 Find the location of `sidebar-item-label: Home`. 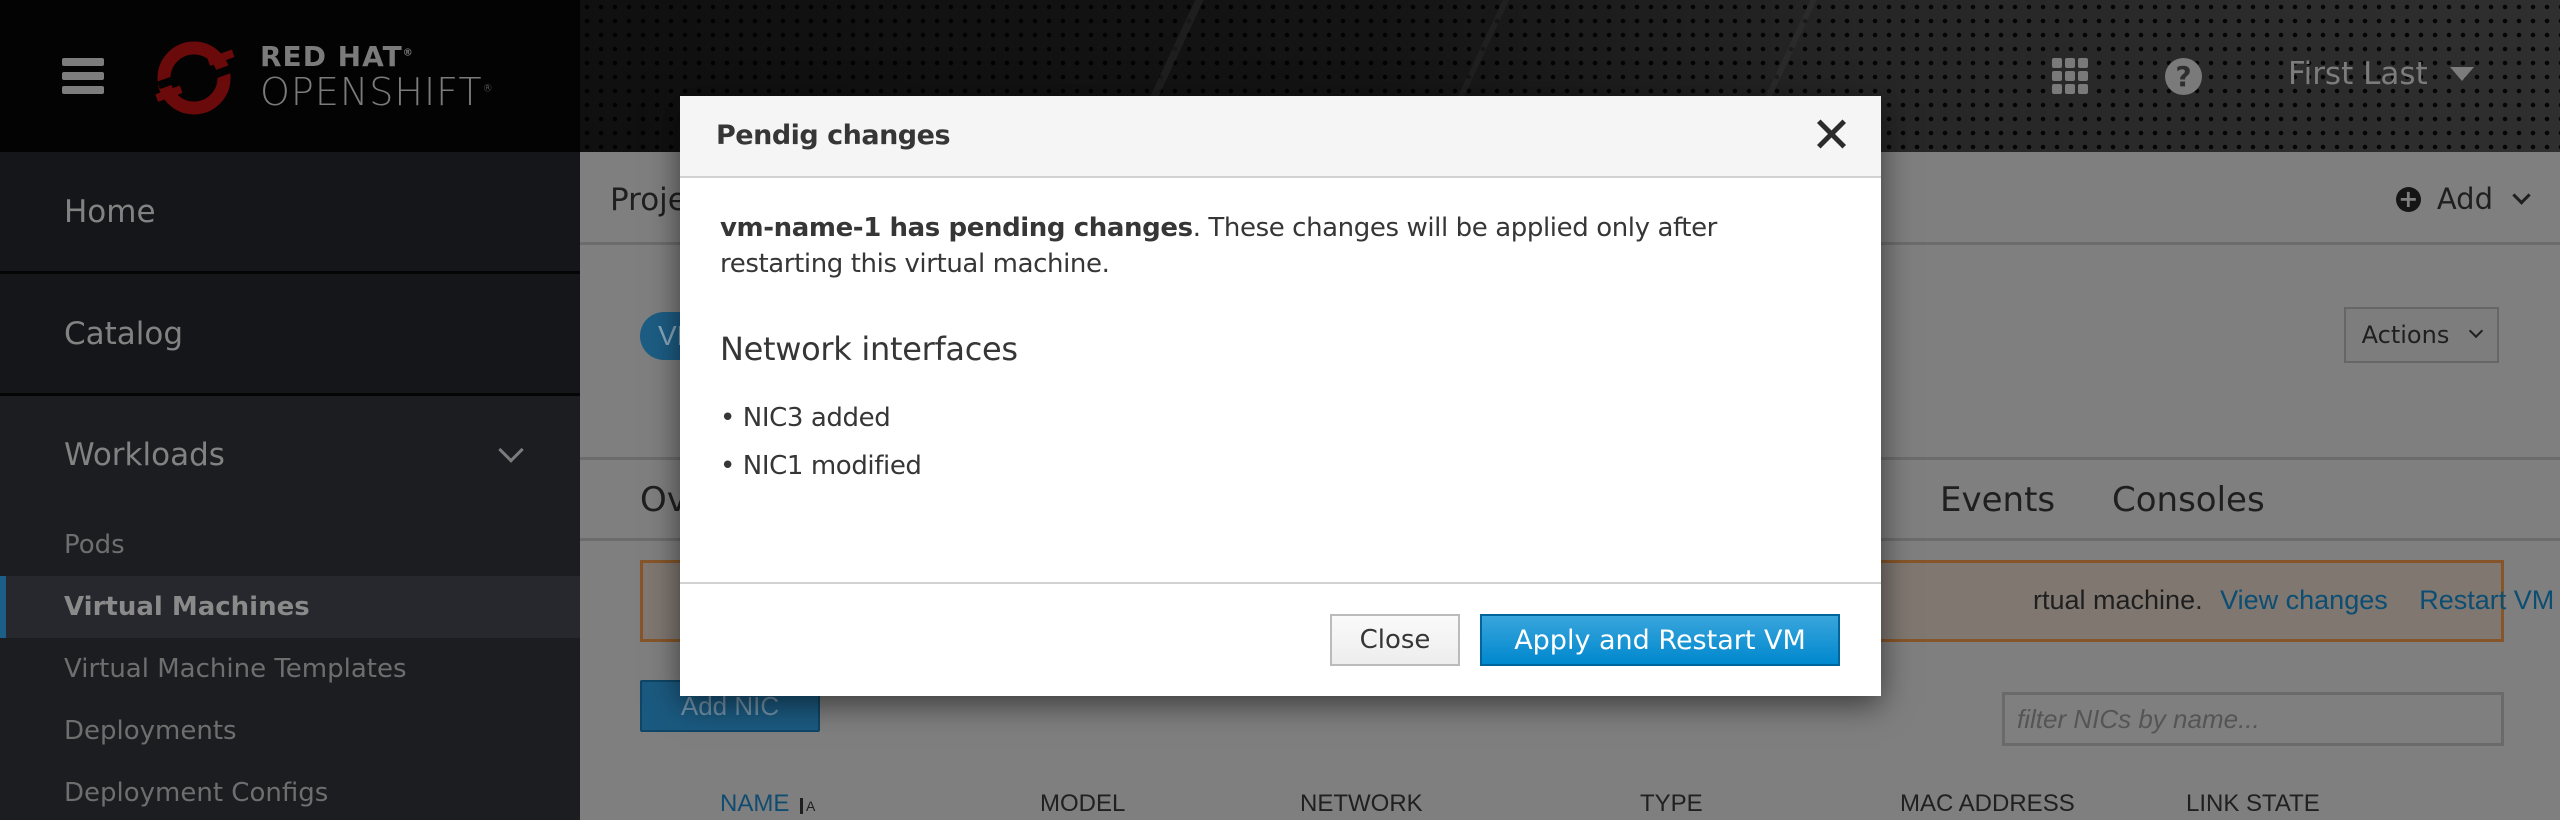

sidebar-item-label: Home is located at coordinates (110, 211).